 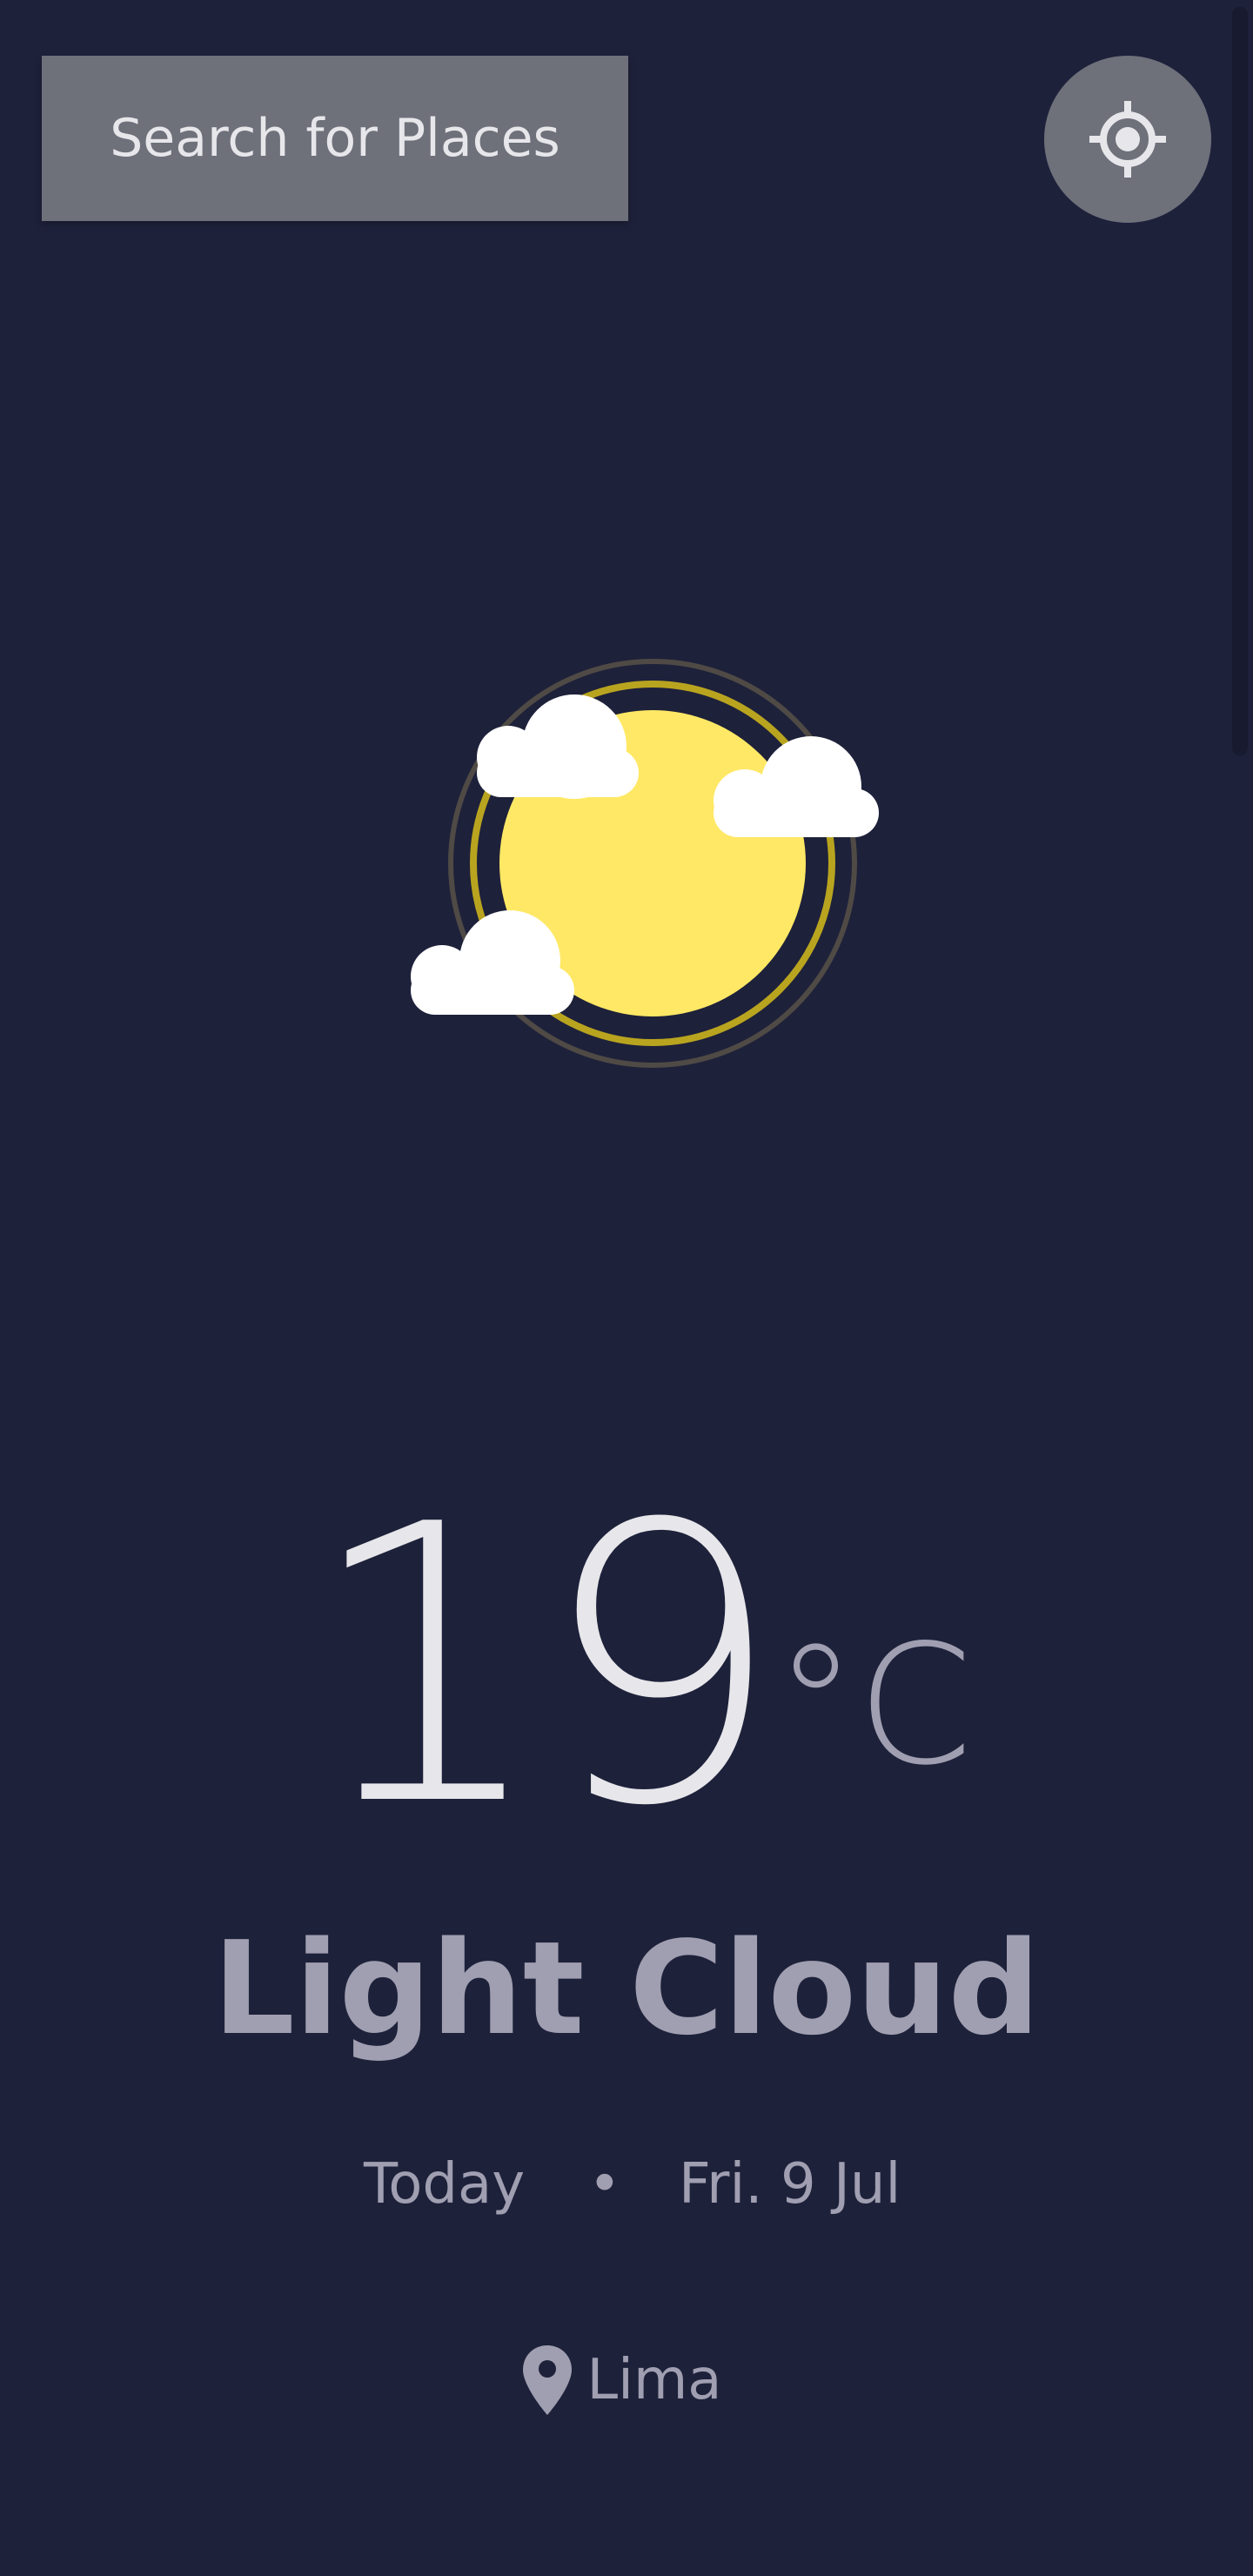 What do you see at coordinates (645, 863) in the screenshot?
I see `light-cloud-sun-icon` at bounding box center [645, 863].